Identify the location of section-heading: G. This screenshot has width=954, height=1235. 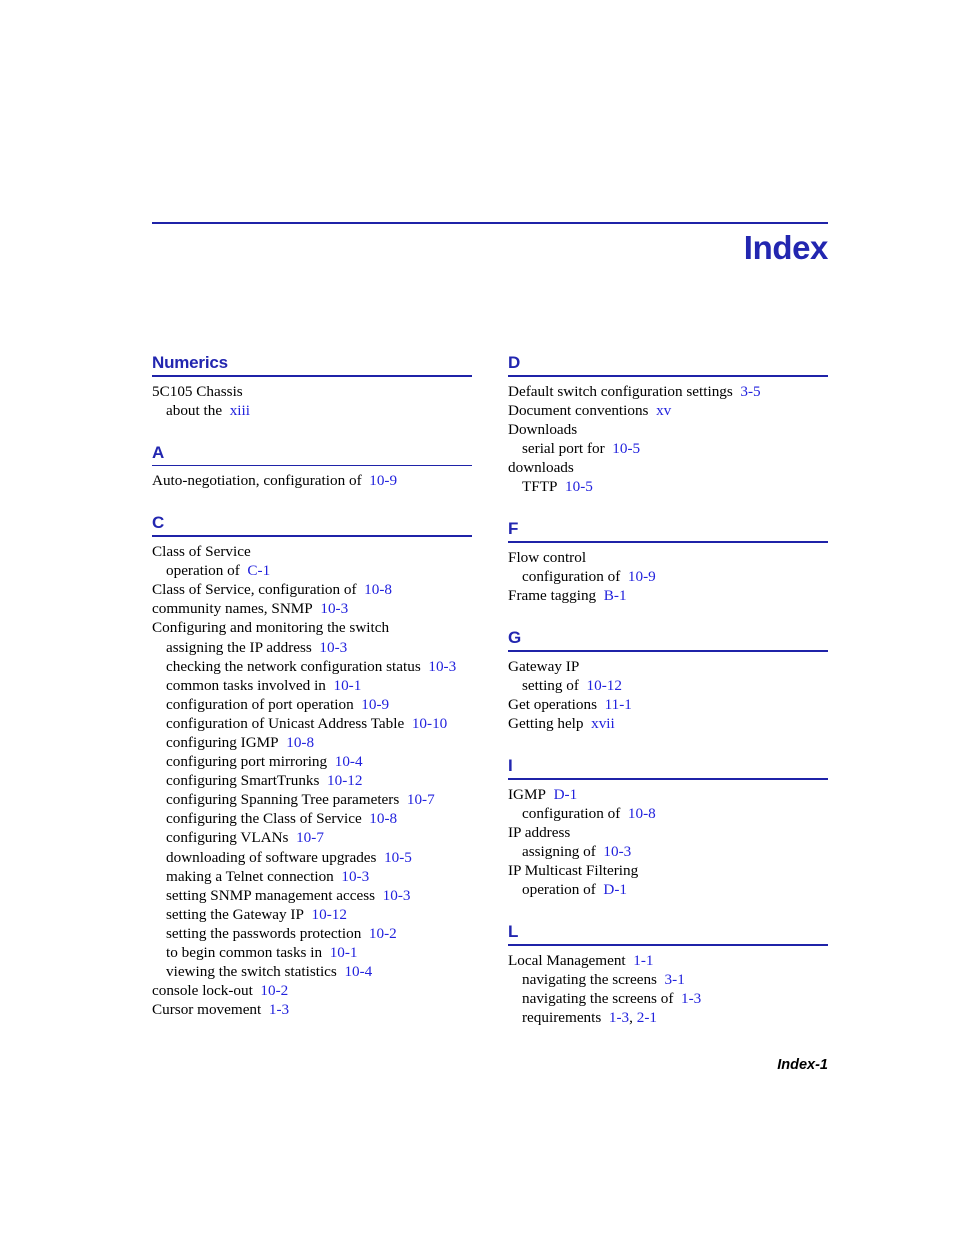
(515, 638).